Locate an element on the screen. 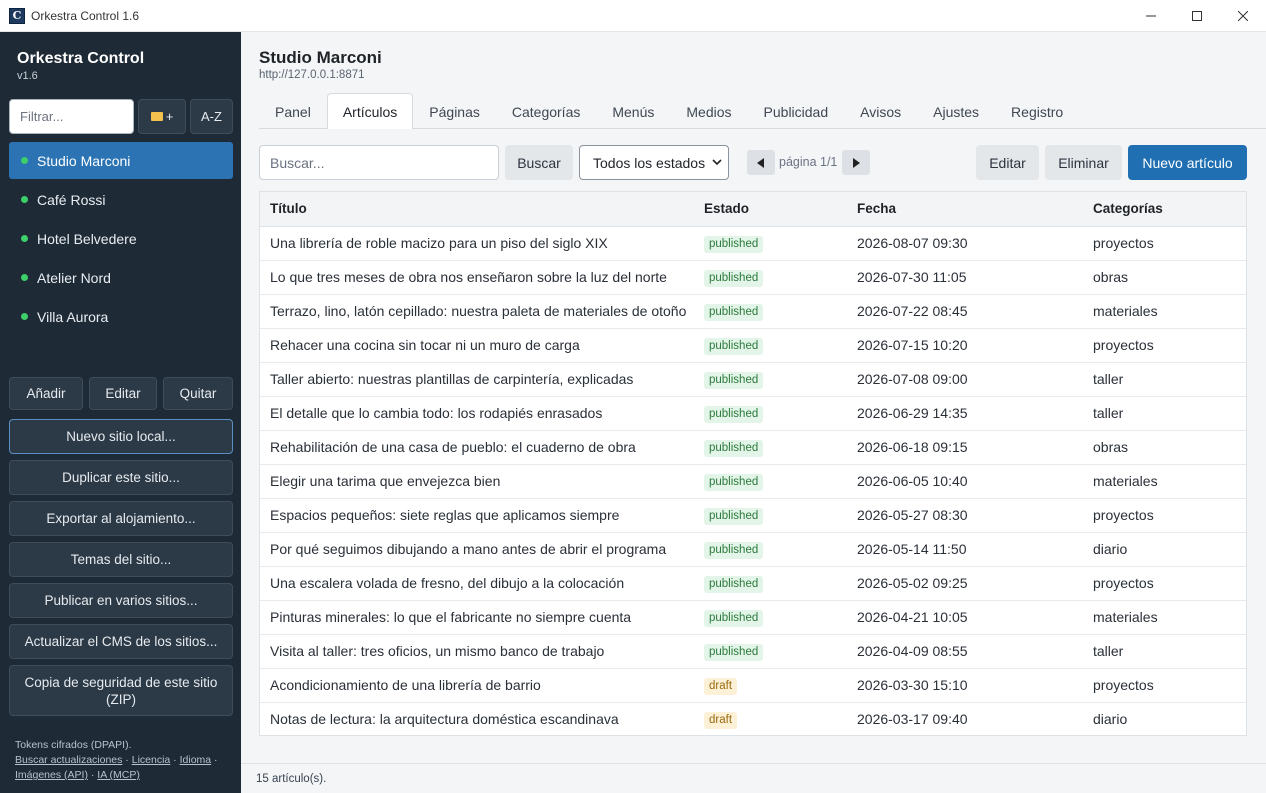 This screenshot has height=793, width=1266. tab-media: Medios is located at coordinates (708, 111).